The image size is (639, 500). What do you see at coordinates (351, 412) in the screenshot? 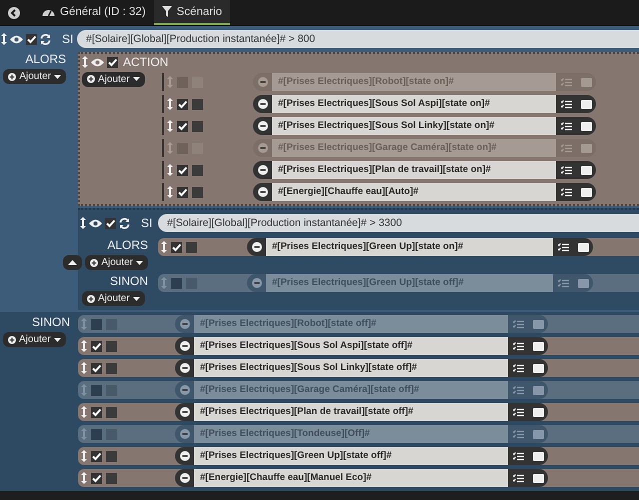
I see `expression-field: #[Prises Electriques][Plan de travail][state off]#` at bounding box center [351, 412].